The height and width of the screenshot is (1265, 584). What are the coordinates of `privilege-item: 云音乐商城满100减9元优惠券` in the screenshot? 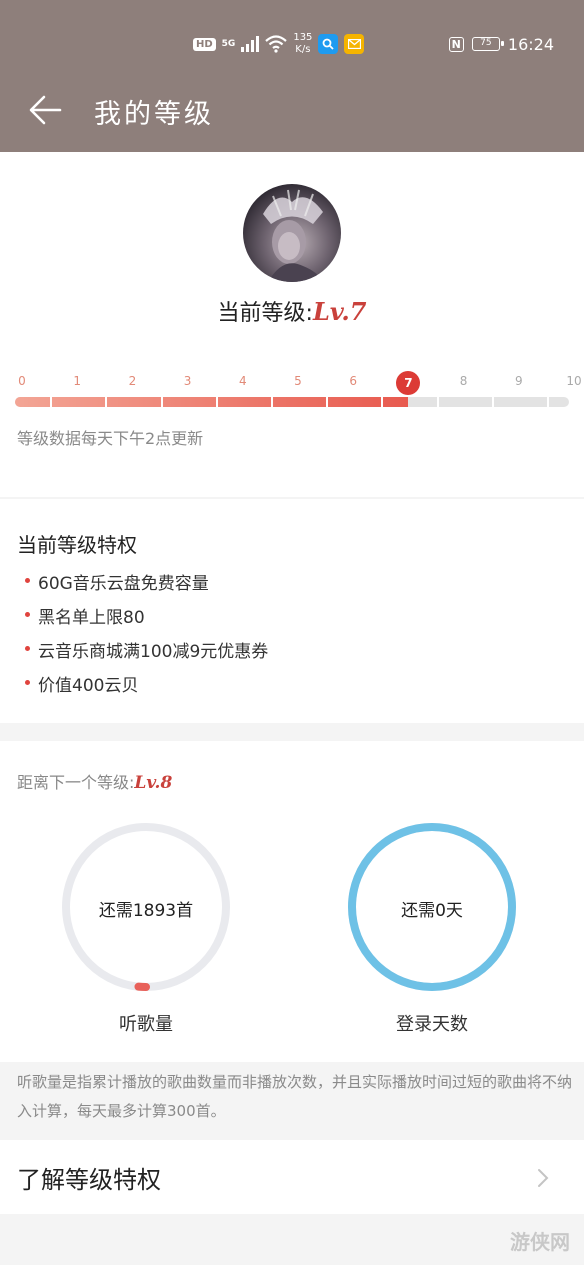 It's located at (146, 649).